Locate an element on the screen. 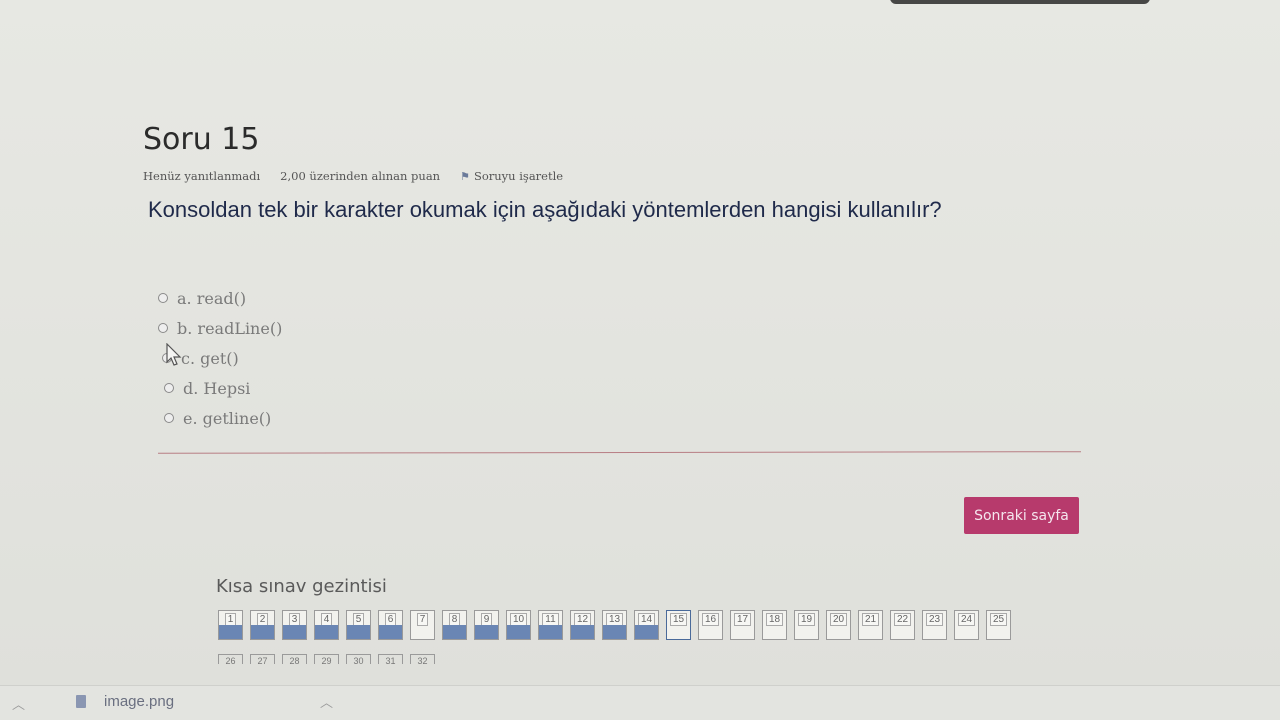 The height and width of the screenshot is (720, 1280). quiz-nav-button-label: 17 is located at coordinates (742, 619).